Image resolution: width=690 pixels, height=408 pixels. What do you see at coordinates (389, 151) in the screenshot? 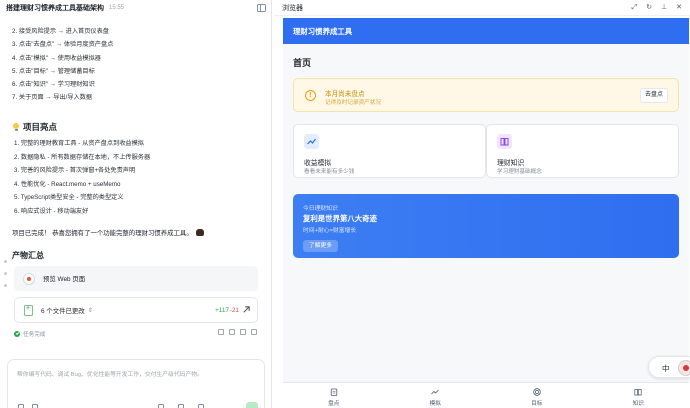
I see `feature-card-simulation: 收益模拟 看看未来能有多少钱` at bounding box center [389, 151].